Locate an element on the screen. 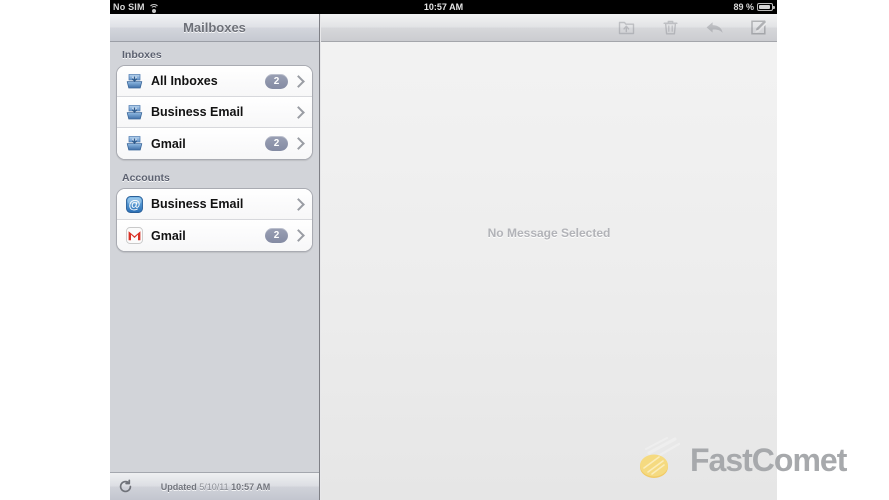 The height and width of the screenshot is (500, 889). sidebar-item-all-inboxes: All Inboxes 2 is located at coordinates (214, 81).